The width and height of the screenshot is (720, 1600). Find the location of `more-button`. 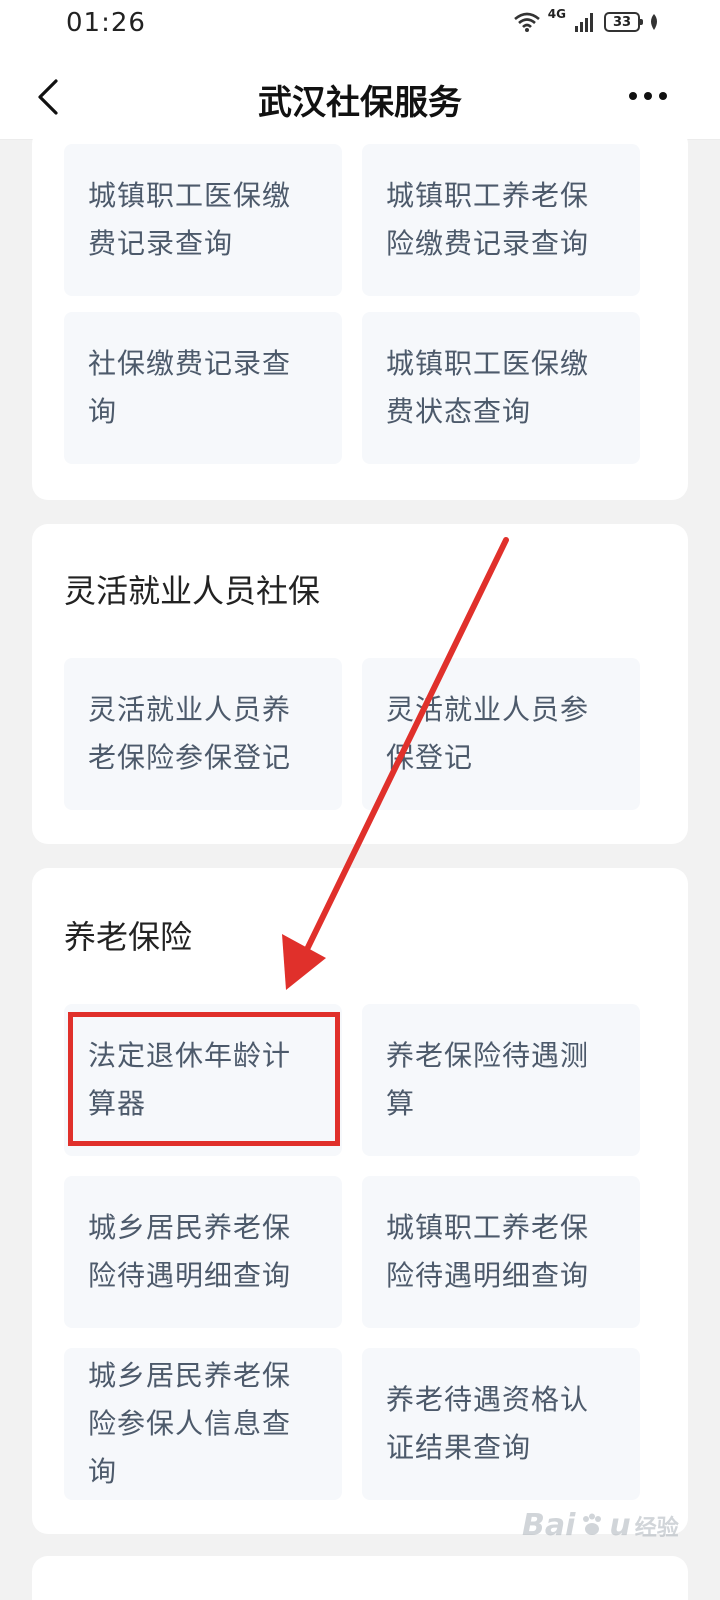

more-button is located at coordinates (648, 96).